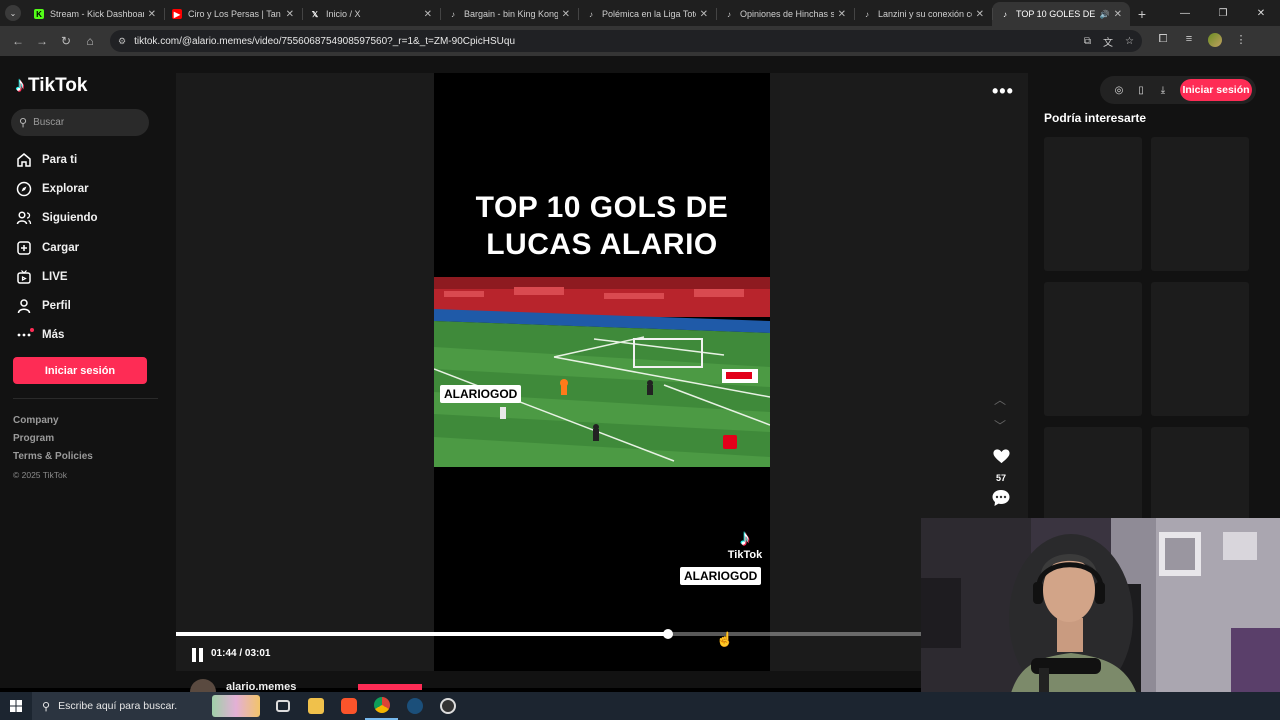 This screenshot has height=720, width=1280. Describe the element at coordinates (83, 122) in the screenshot. I see `search-input` at that location.